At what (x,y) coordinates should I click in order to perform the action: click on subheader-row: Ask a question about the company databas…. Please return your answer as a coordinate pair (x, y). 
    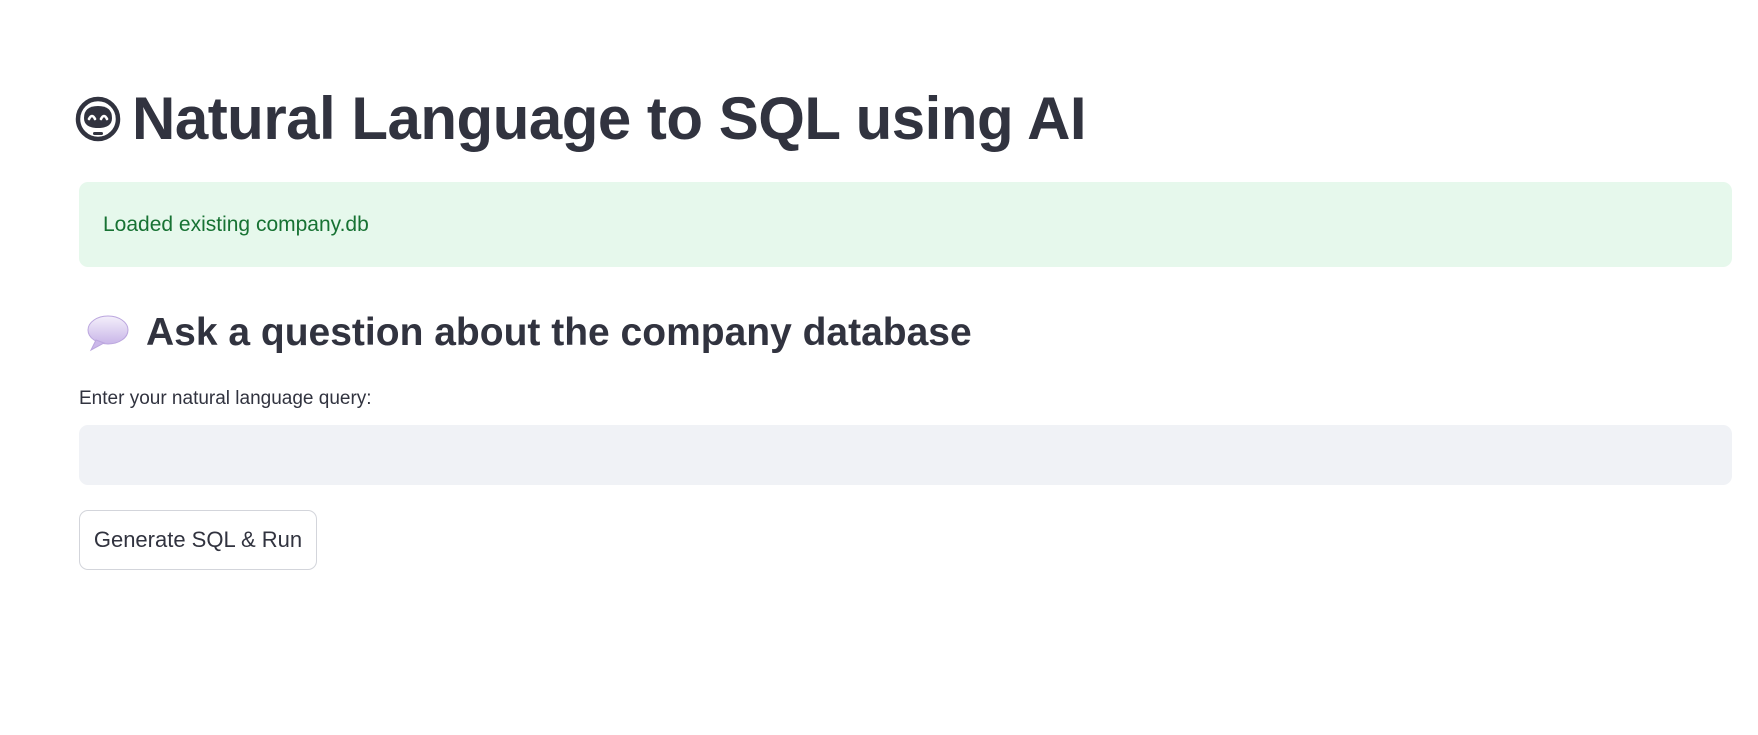
    Looking at the image, I should click on (529, 333).